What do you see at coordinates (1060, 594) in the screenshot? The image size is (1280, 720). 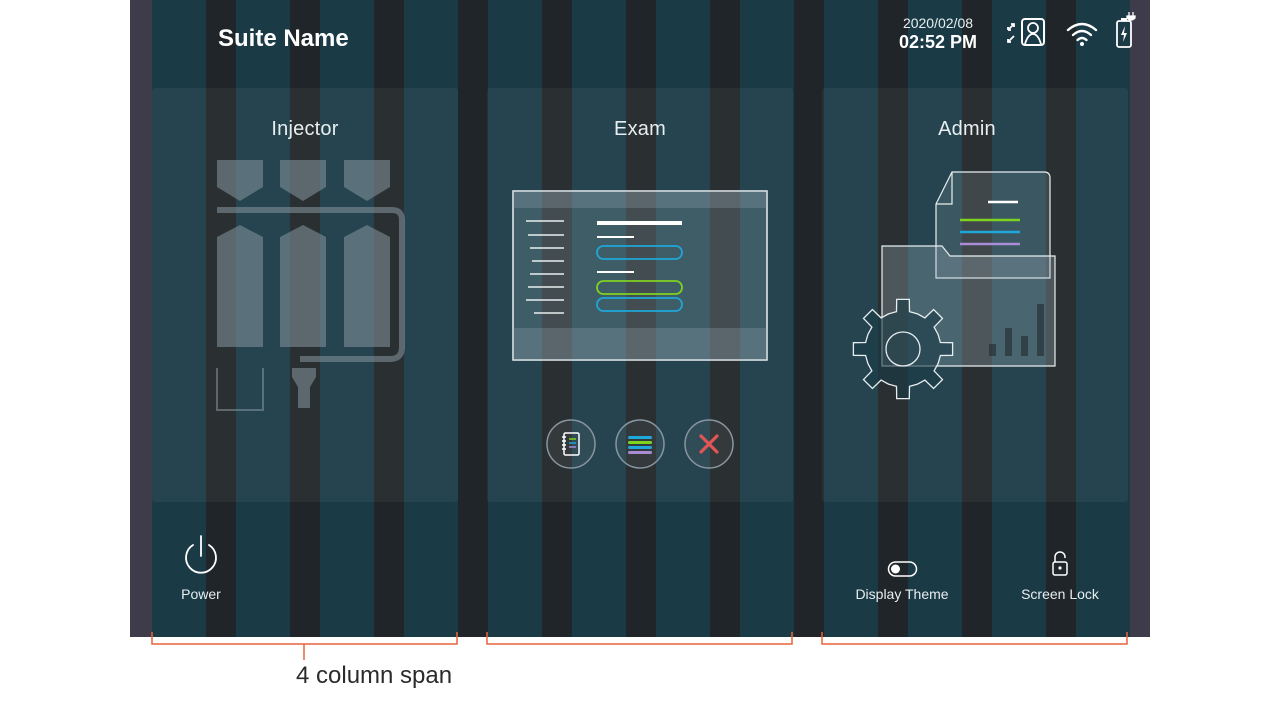 I see `screen-lock-label: Screen Lock` at bounding box center [1060, 594].